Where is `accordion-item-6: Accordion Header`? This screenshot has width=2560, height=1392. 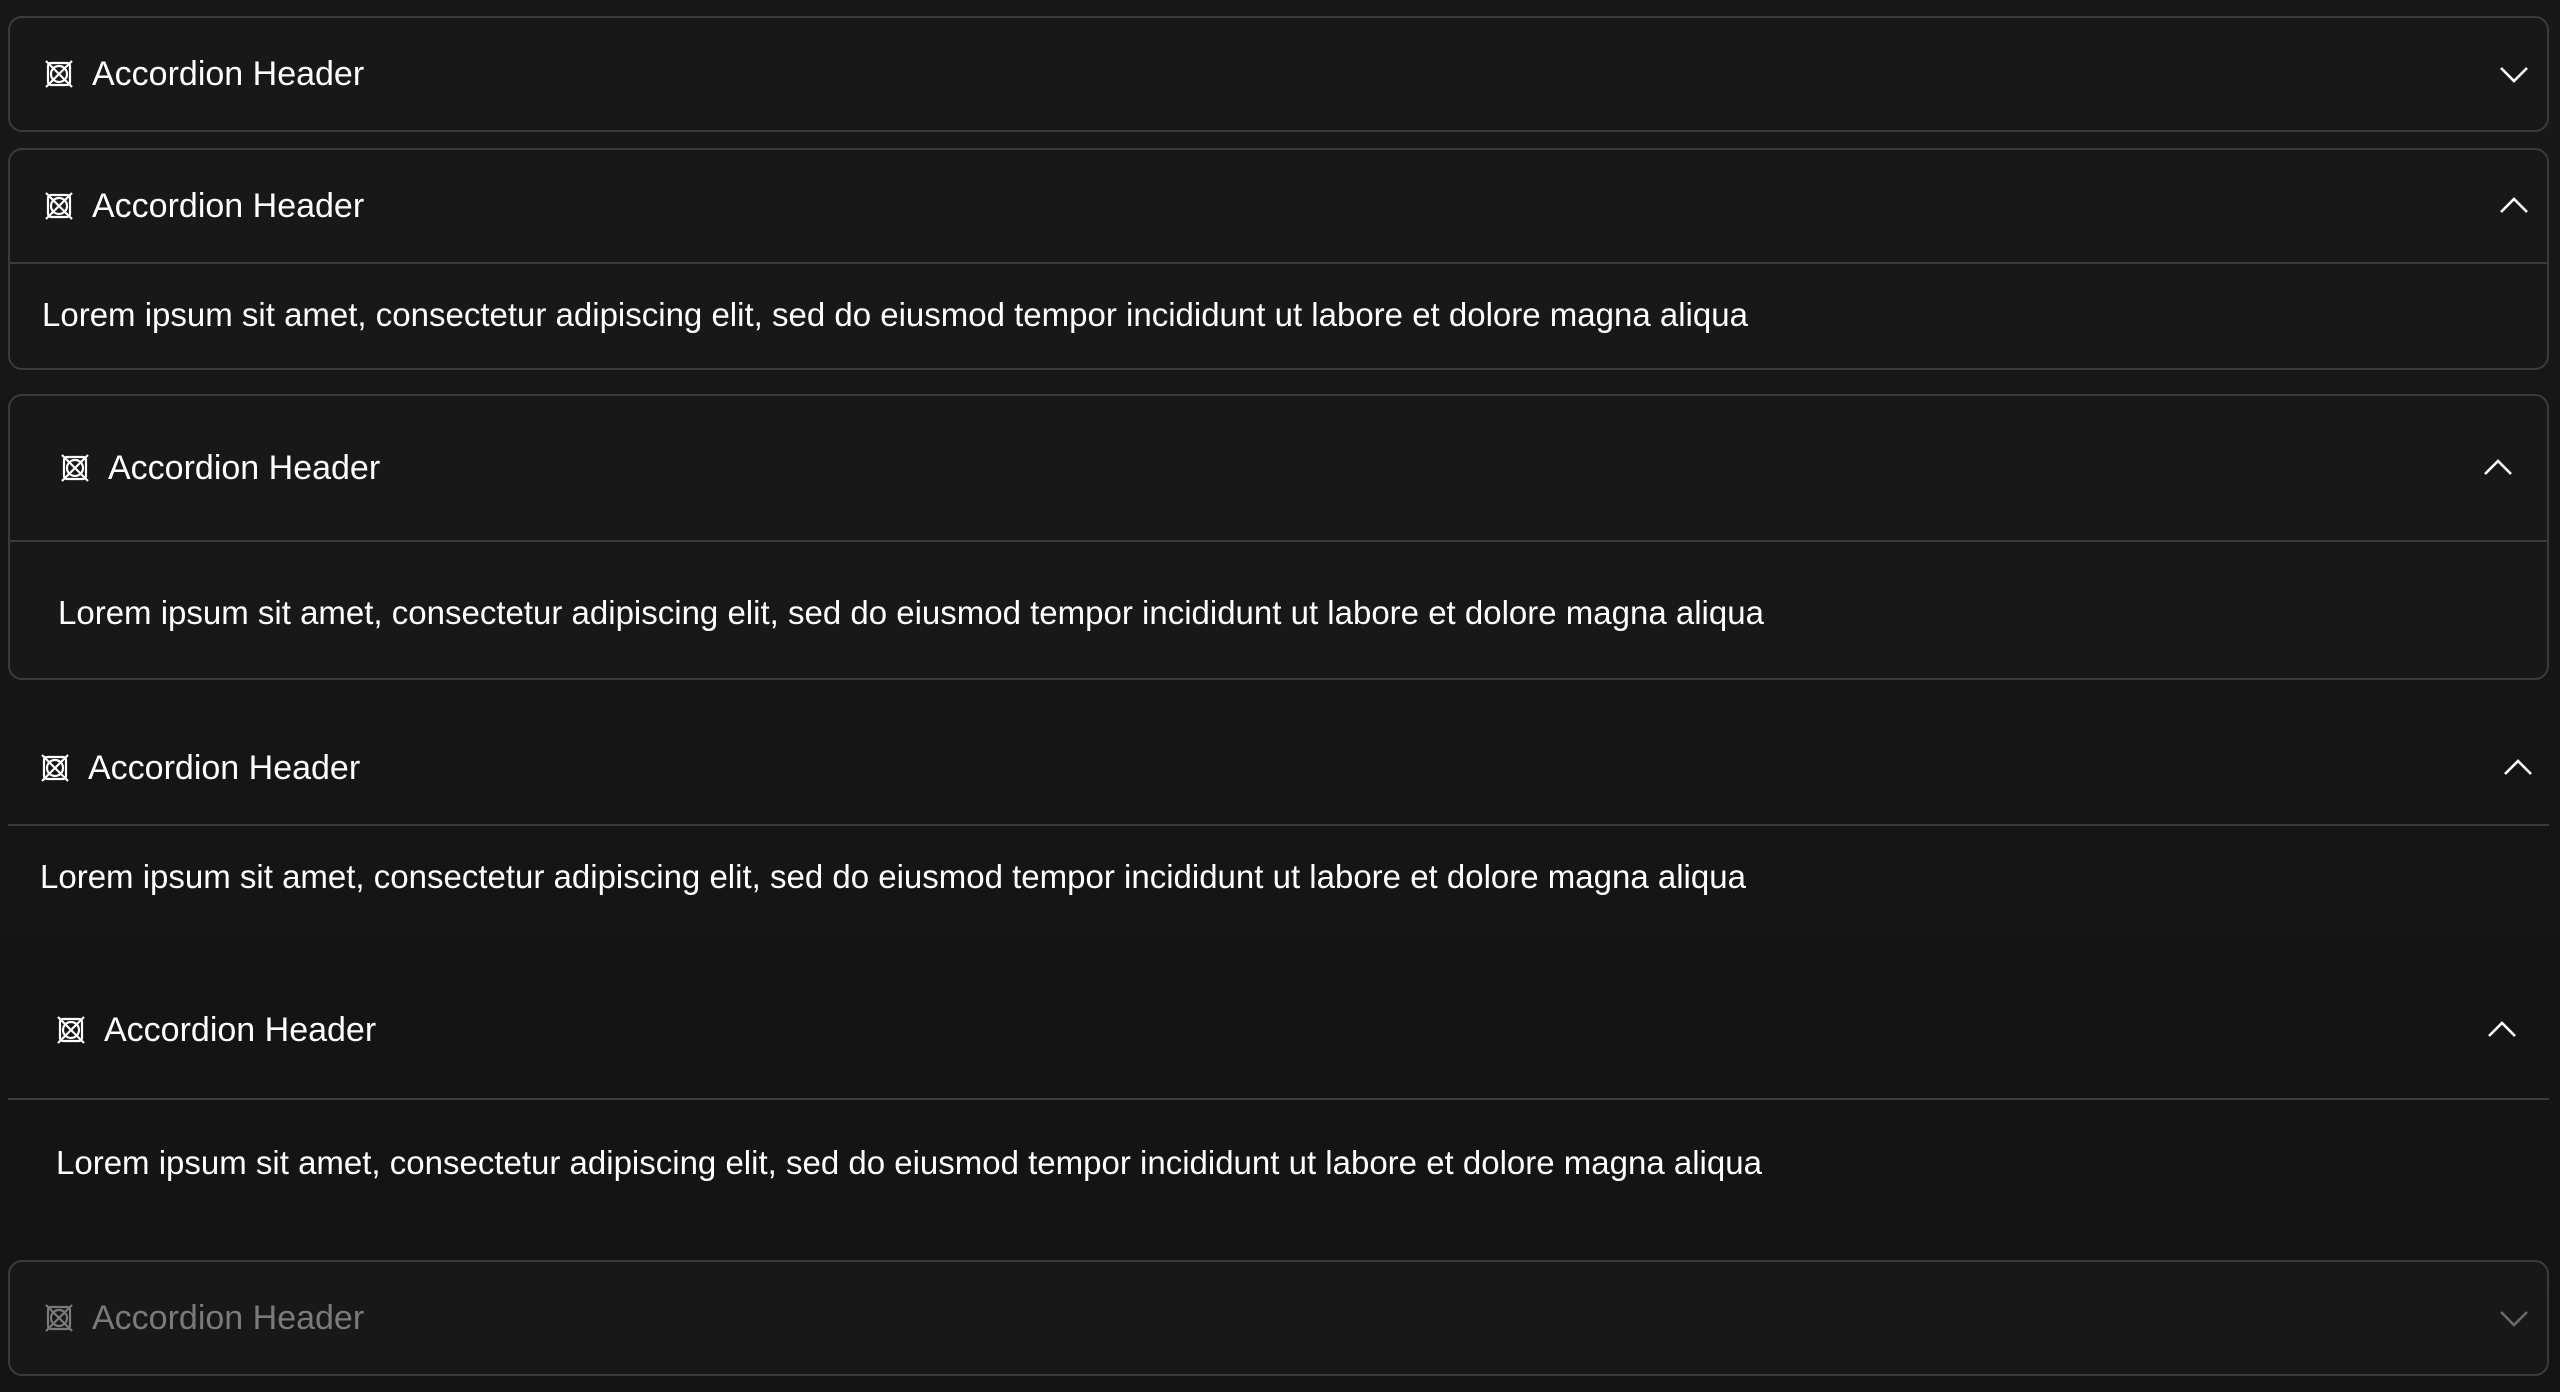
accordion-item-6: Accordion Header is located at coordinates (1278, 1318).